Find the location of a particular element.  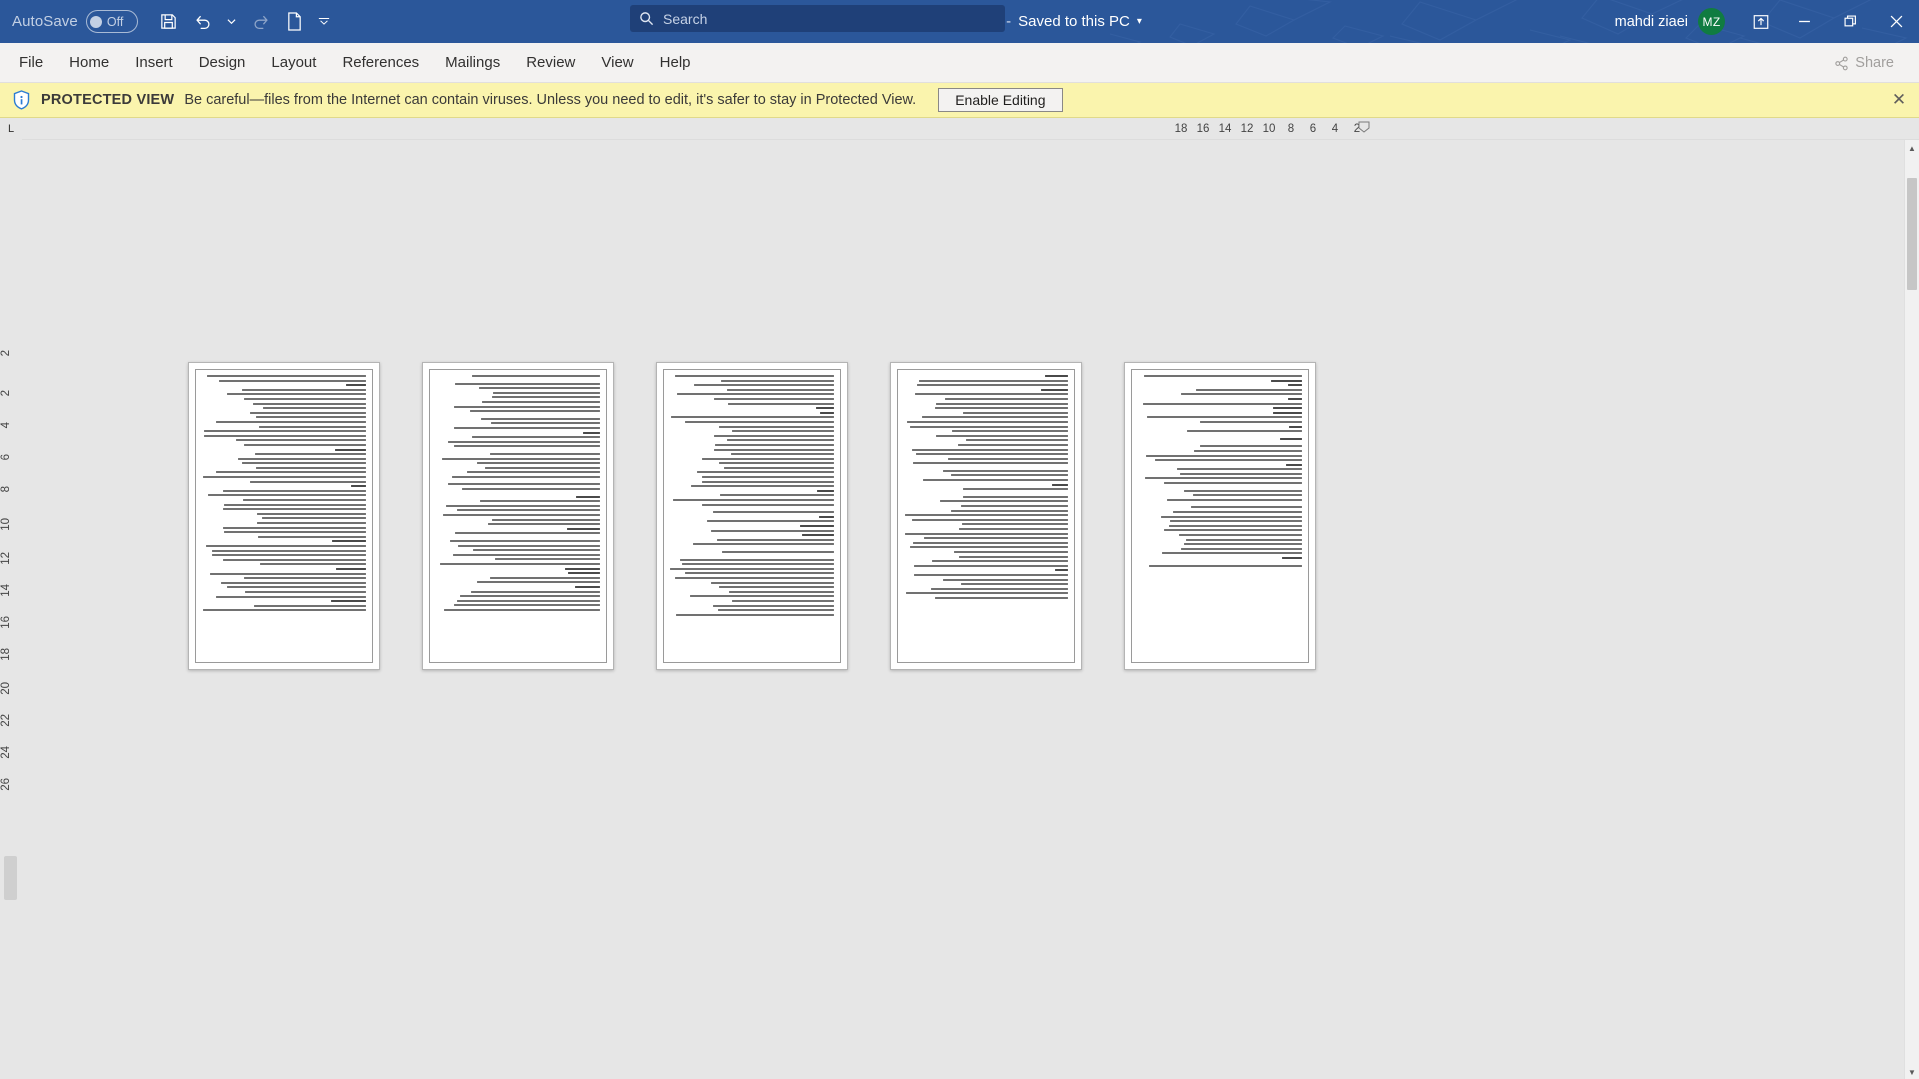

tab-file: File is located at coordinates (31, 62).